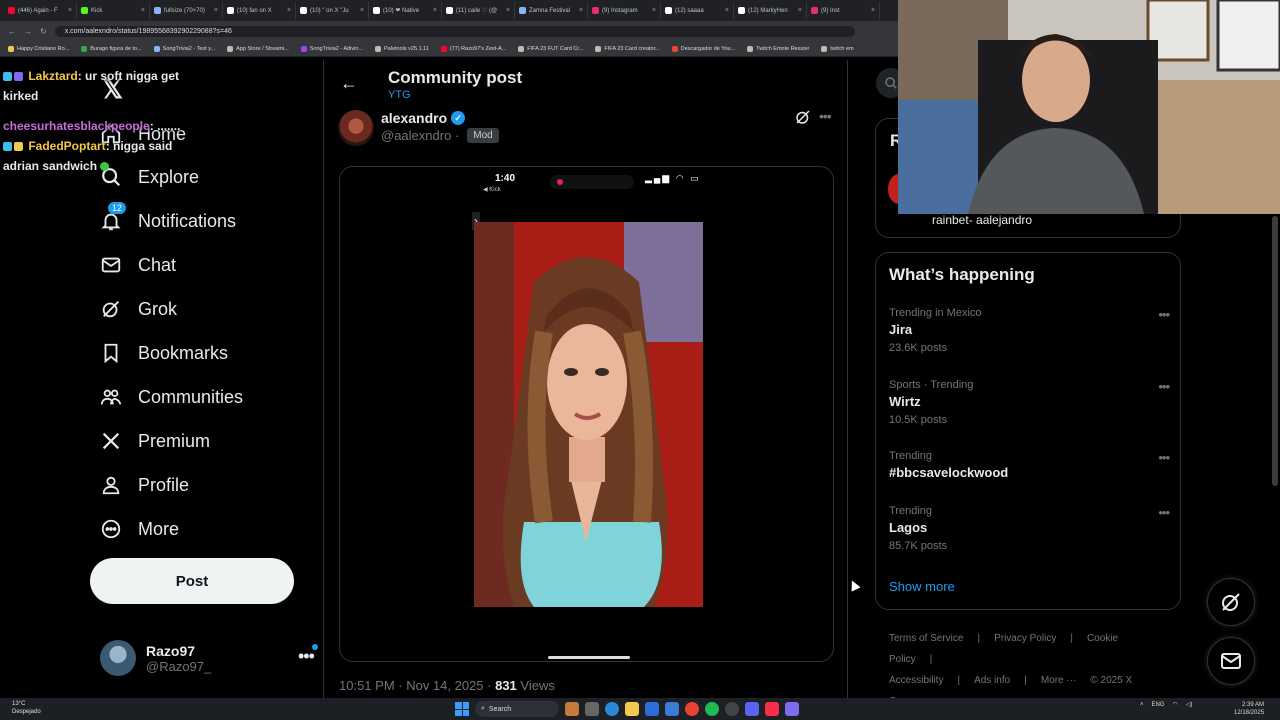 This screenshot has height=720, width=1280. I want to click on post-timestamp: 10:51 PM · Nov 14, 2025 ·, so click(417, 685).